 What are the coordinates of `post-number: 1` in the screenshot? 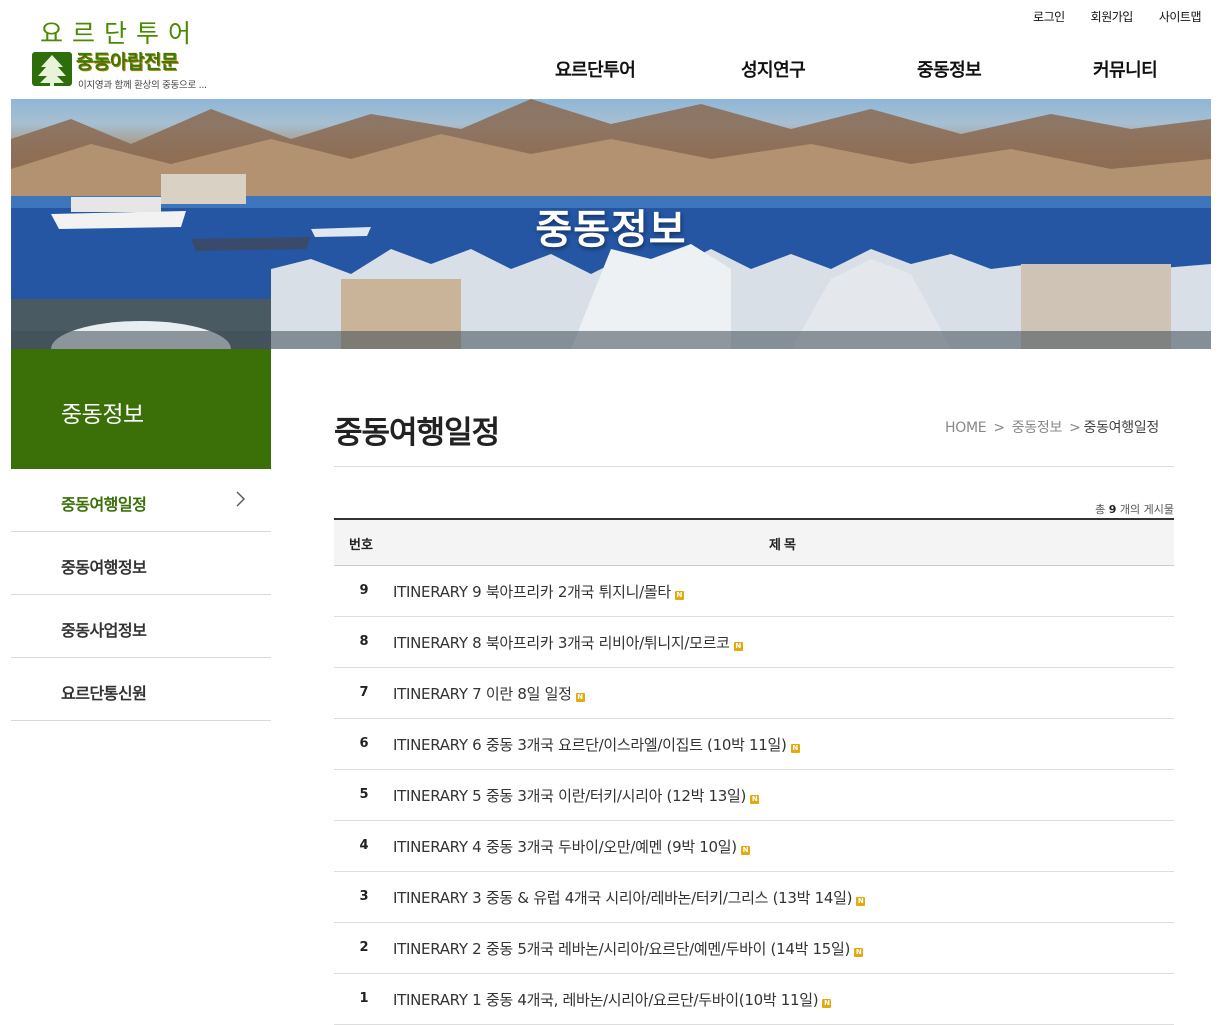 It's located at (364, 998).